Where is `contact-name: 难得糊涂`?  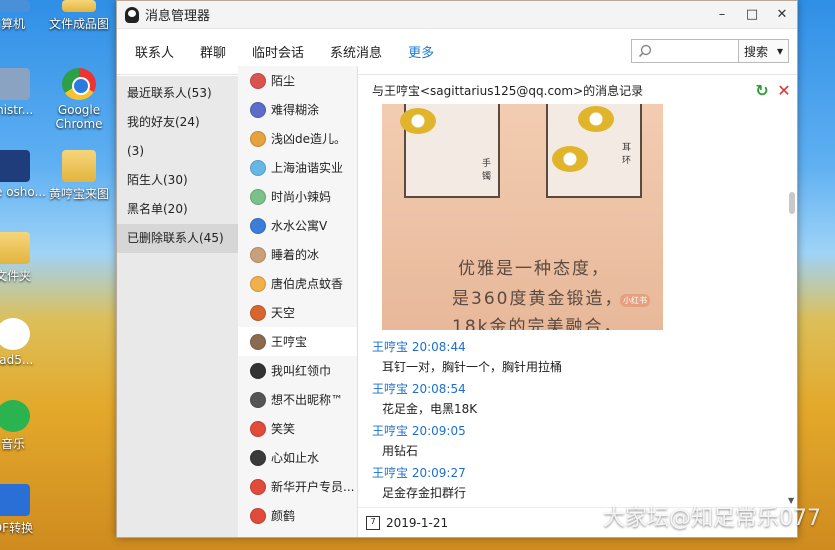 contact-name: 难得糊涂 is located at coordinates (295, 110).